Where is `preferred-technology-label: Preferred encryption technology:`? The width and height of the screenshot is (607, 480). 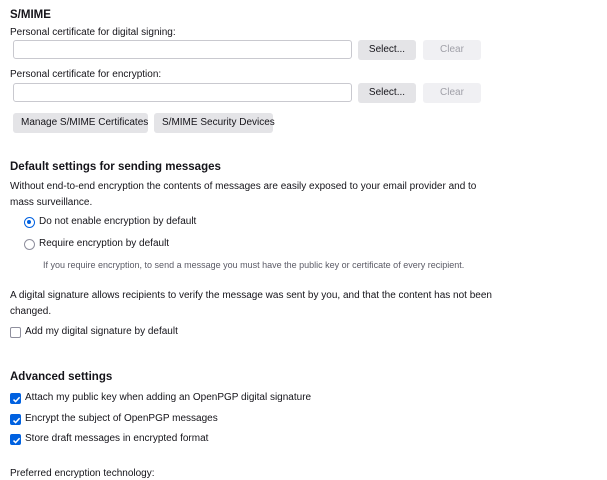
preferred-technology-label: Preferred encryption technology: is located at coordinates (82, 473).